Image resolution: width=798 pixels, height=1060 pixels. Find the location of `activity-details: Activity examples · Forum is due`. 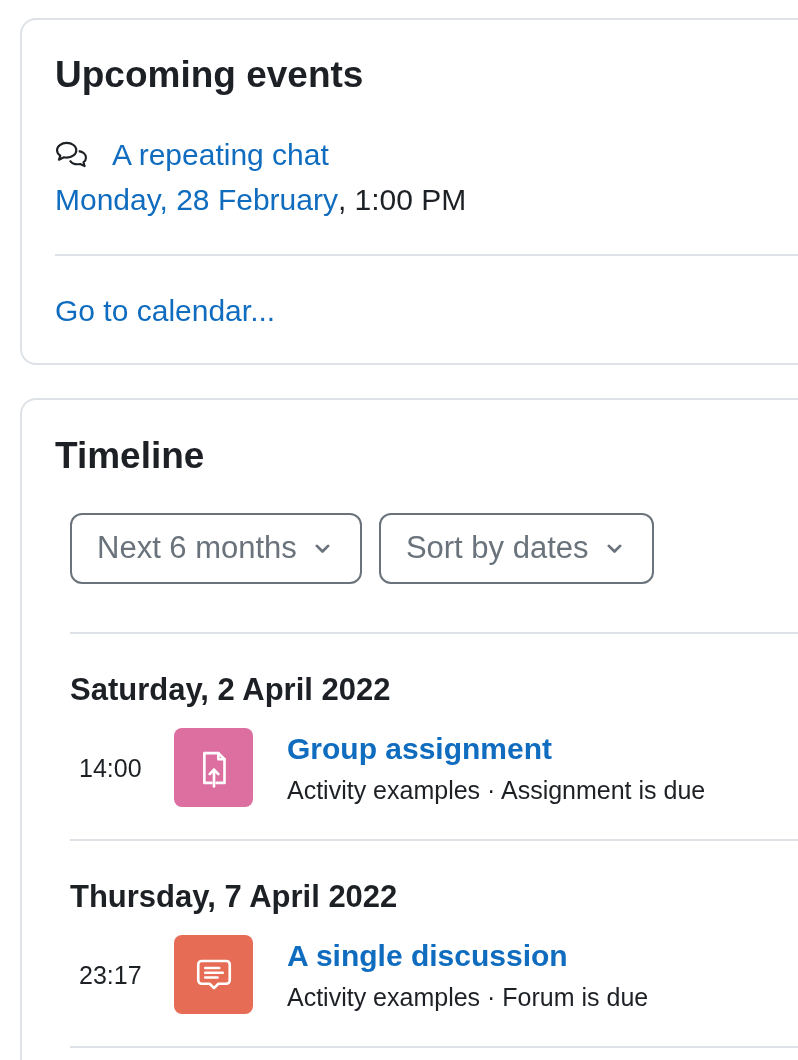

activity-details: Activity examples · Forum is due is located at coordinates (468, 996).